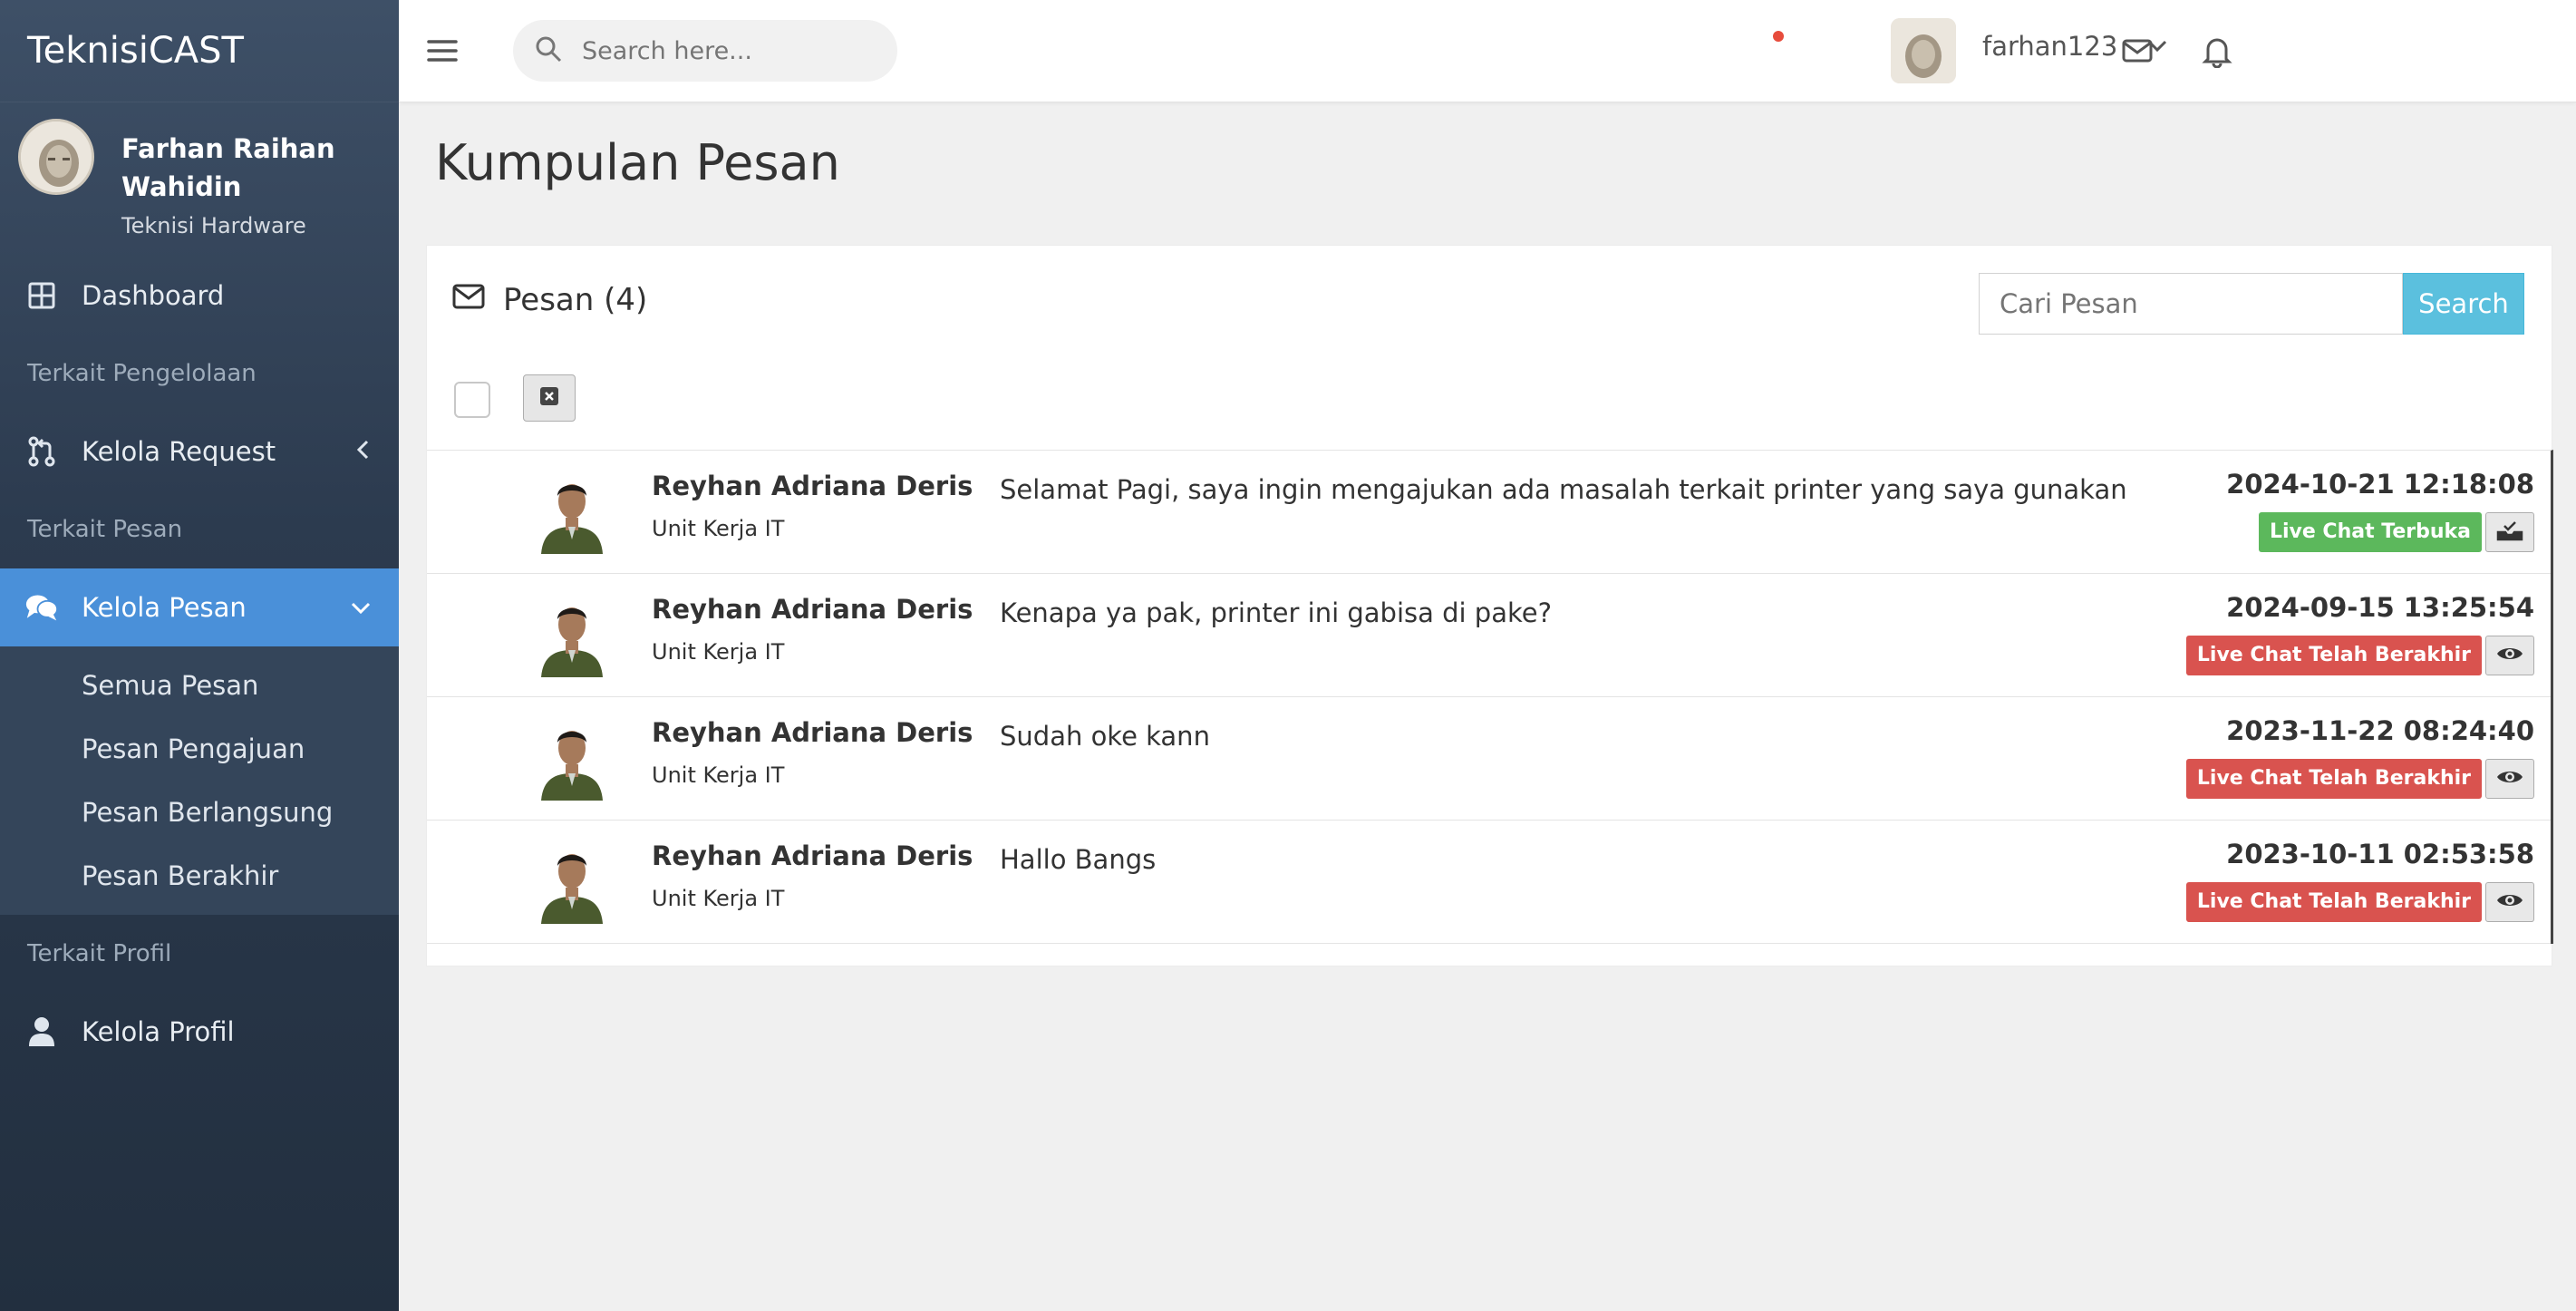  I want to click on envelope-icon, so click(468, 300).